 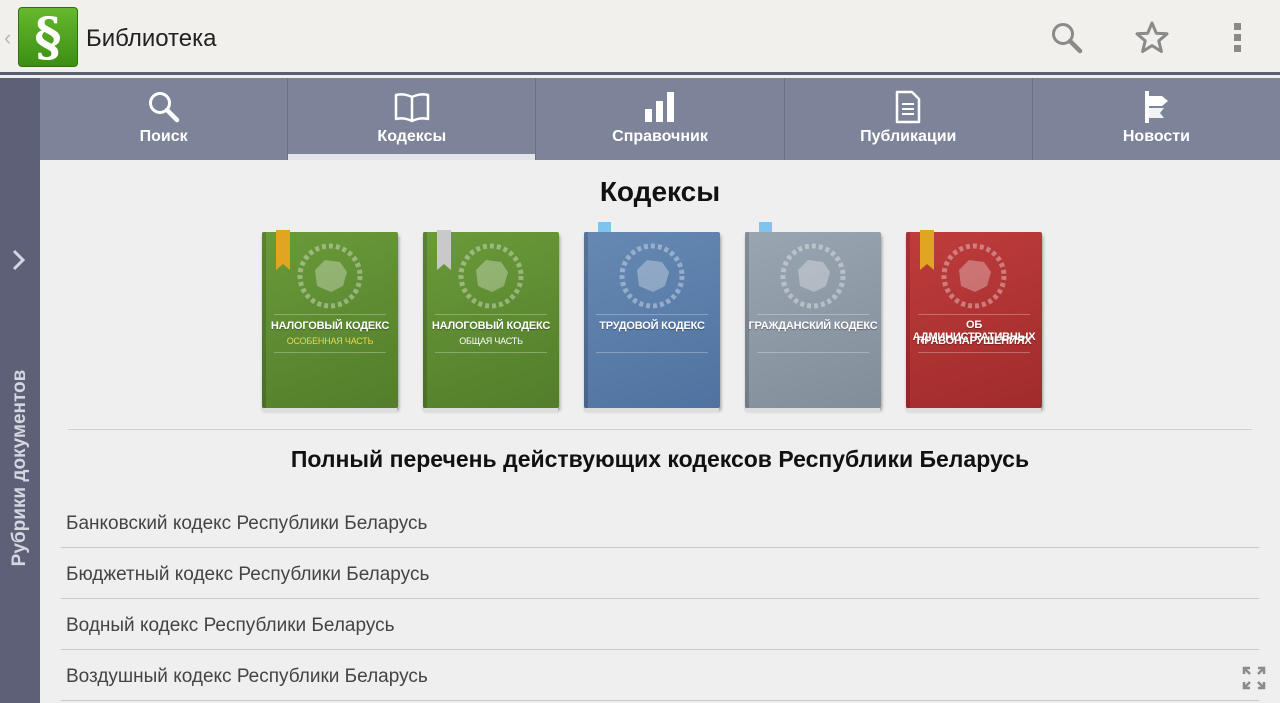 What do you see at coordinates (444, 250) in the screenshot?
I see `silver-ribbon-icon` at bounding box center [444, 250].